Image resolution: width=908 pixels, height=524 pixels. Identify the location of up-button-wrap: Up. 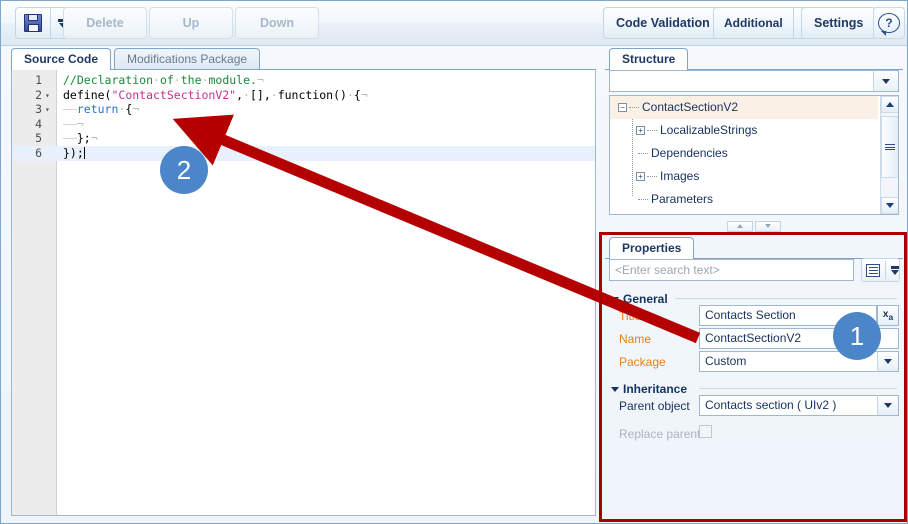
(191, 23).